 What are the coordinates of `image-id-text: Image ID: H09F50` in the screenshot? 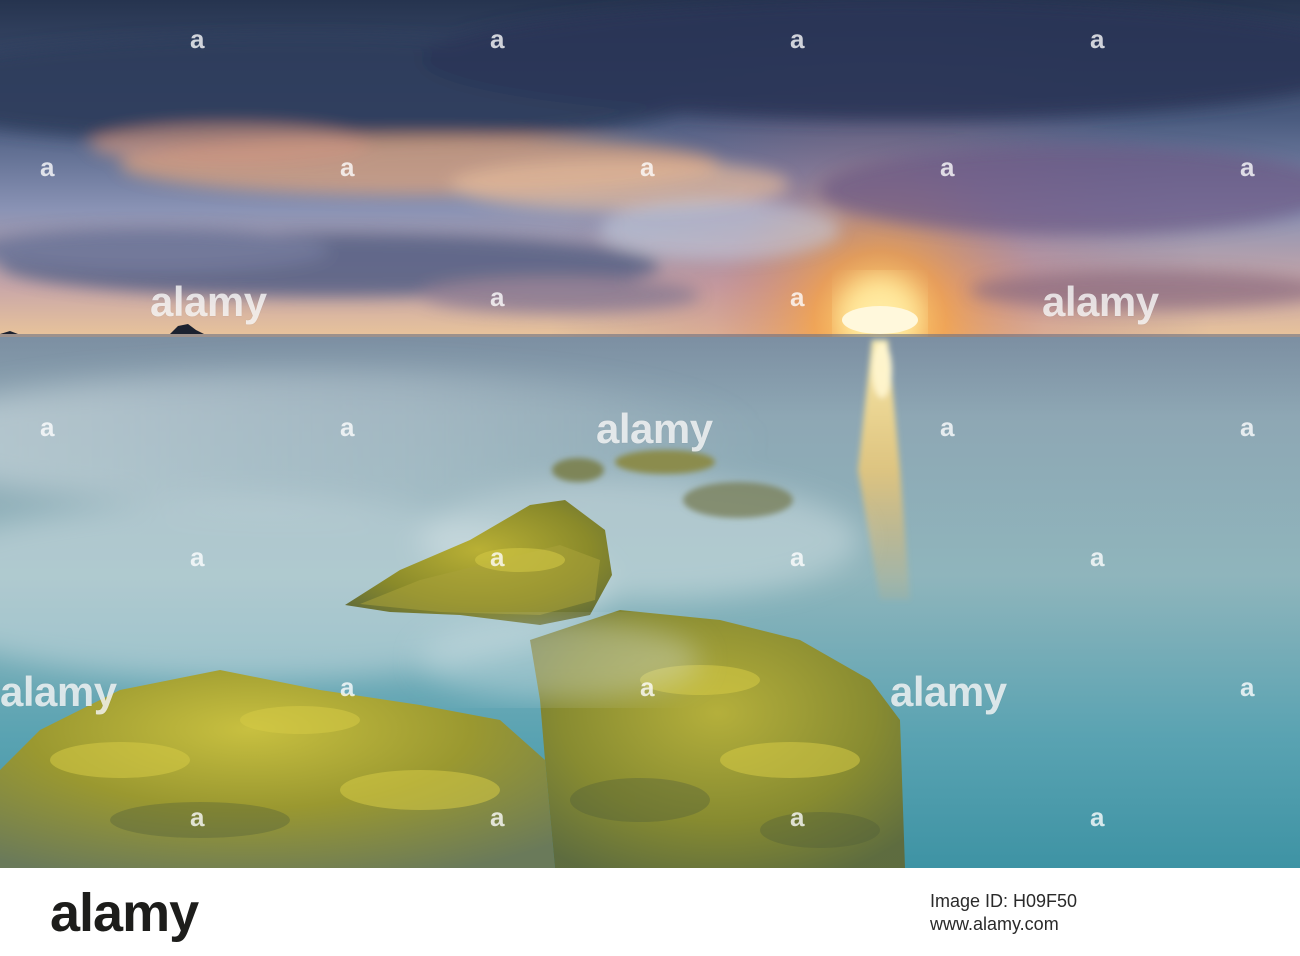 It's located at (1004, 901).